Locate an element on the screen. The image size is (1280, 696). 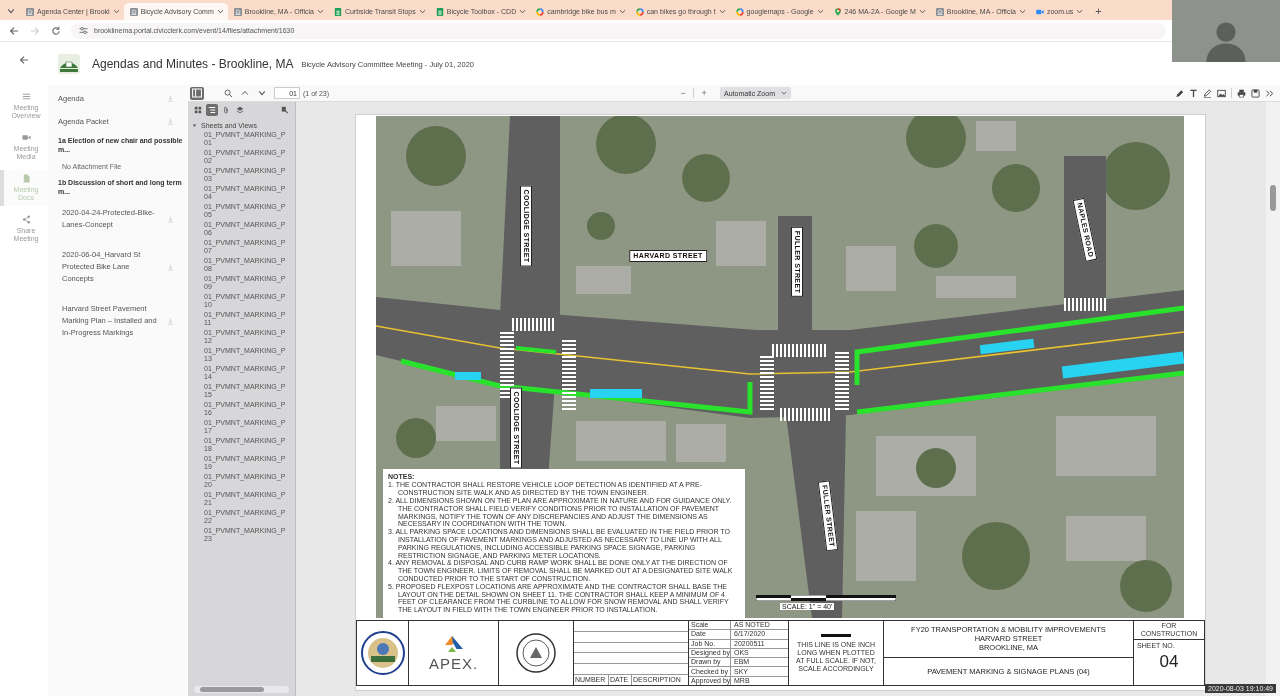
new-tab-button: + is located at coordinates (1098, 11).